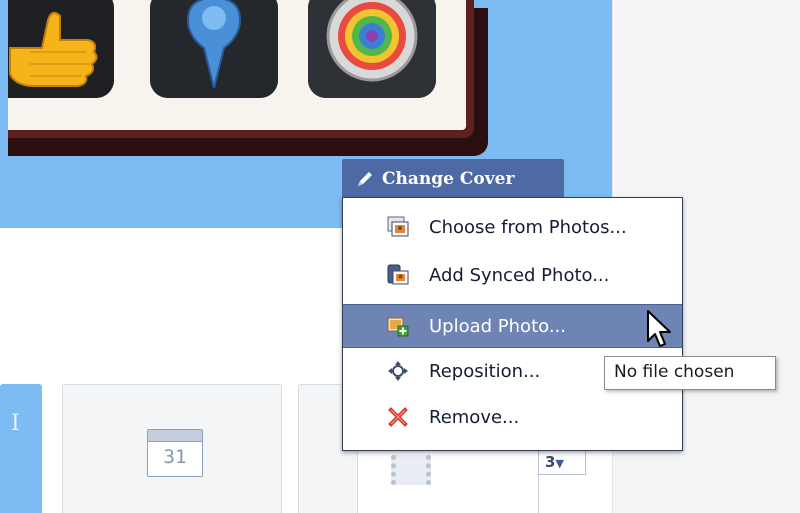  I want to click on pencil-icon, so click(365, 179).